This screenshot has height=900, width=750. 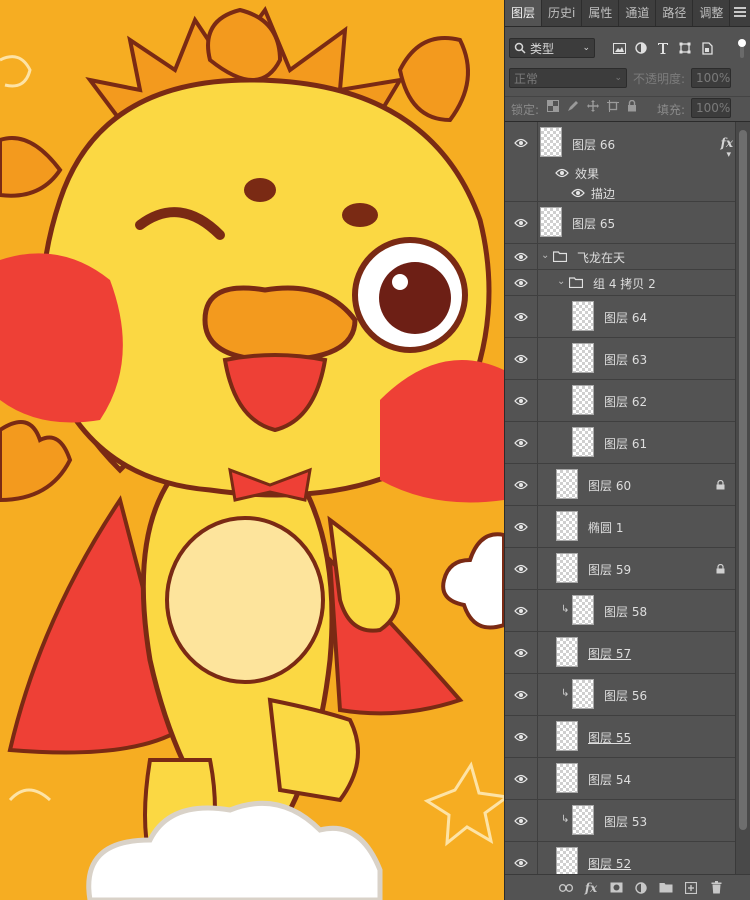 What do you see at coordinates (524, 13) in the screenshot?
I see `tab-layers: 图层` at bounding box center [524, 13].